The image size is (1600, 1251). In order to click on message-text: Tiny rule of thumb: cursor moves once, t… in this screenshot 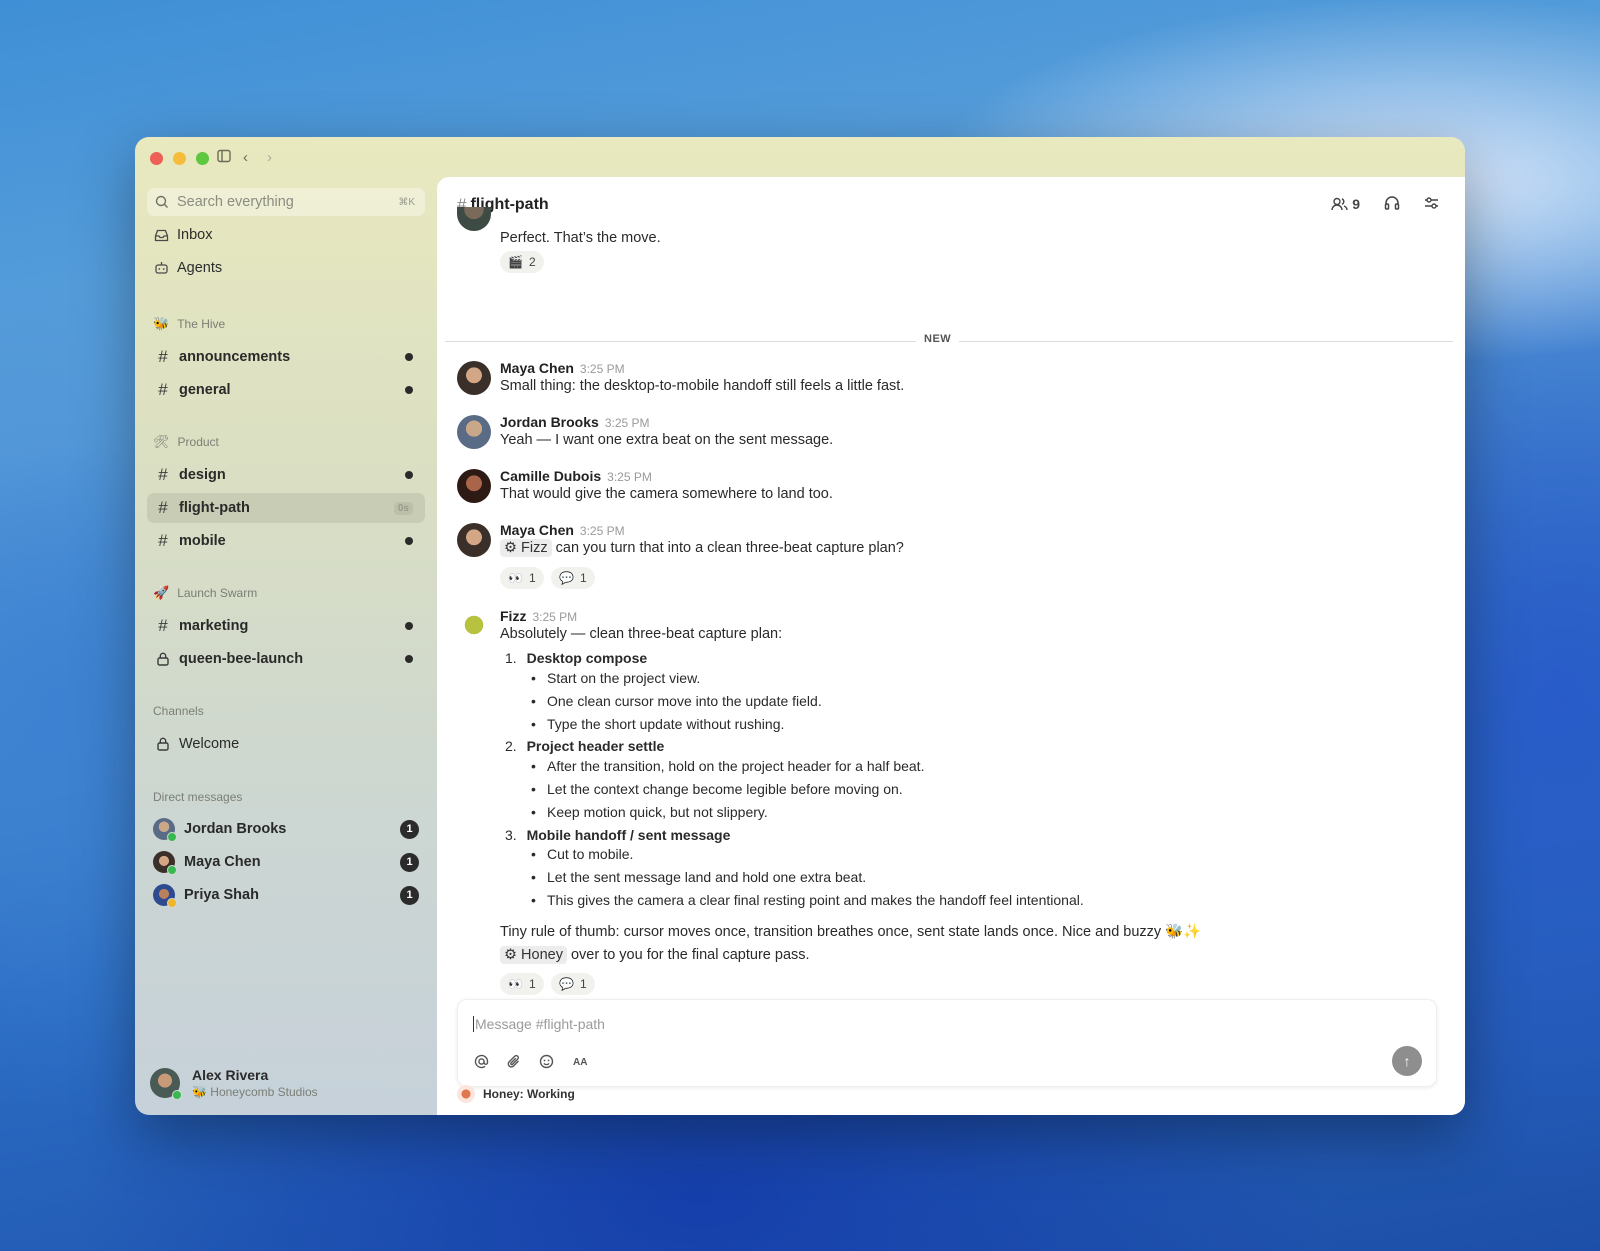, I will do `click(851, 932)`.